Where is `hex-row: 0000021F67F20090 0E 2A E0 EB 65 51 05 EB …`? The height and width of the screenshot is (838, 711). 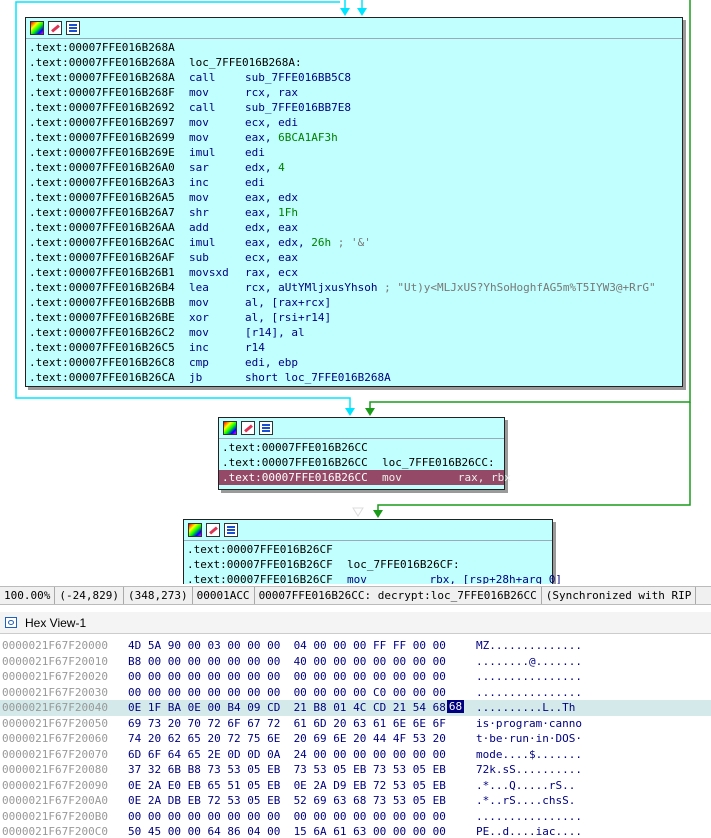
hex-row: 0000021F67F20090 0E 2A E0 EB 65 51 05 EB … is located at coordinates (355, 786).